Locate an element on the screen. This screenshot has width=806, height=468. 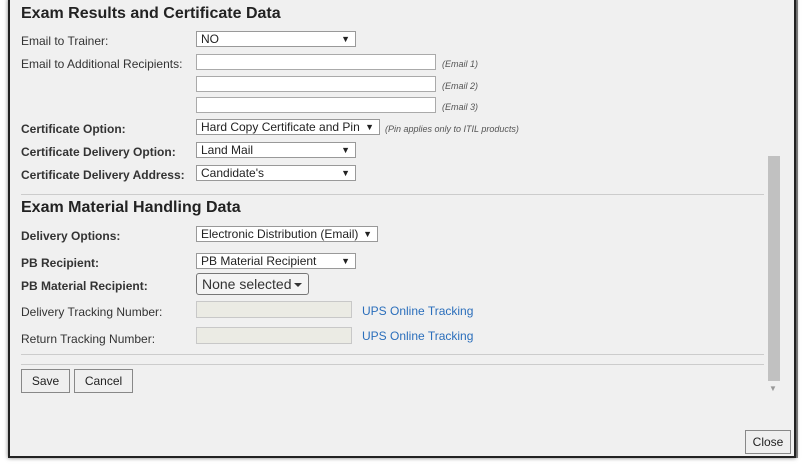
pb-material-value: None selected is located at coordinates (247, 284).